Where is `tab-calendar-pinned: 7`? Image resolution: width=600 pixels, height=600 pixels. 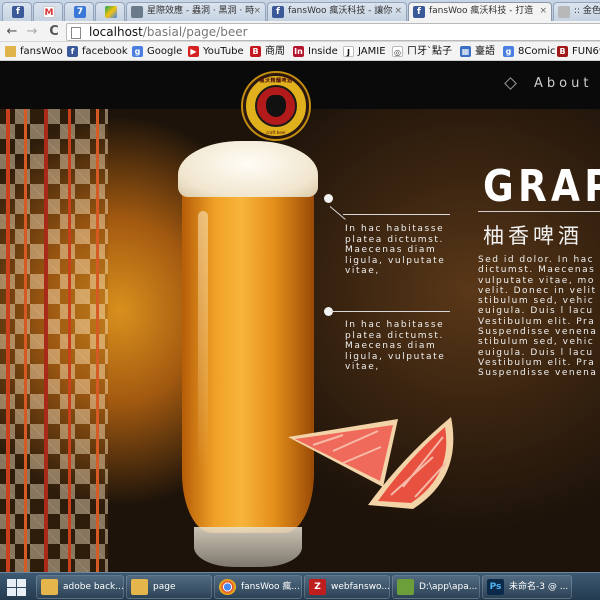
tab-calendar-pinned: 7 is located at coordinates (79, 11).